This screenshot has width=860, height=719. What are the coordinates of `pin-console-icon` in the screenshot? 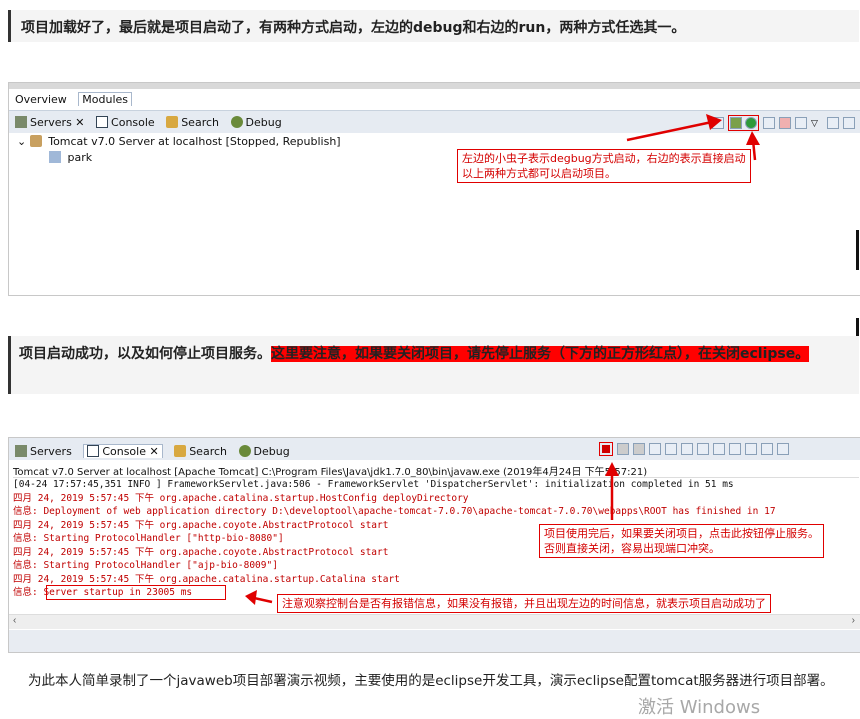 It's located at (735, 449).